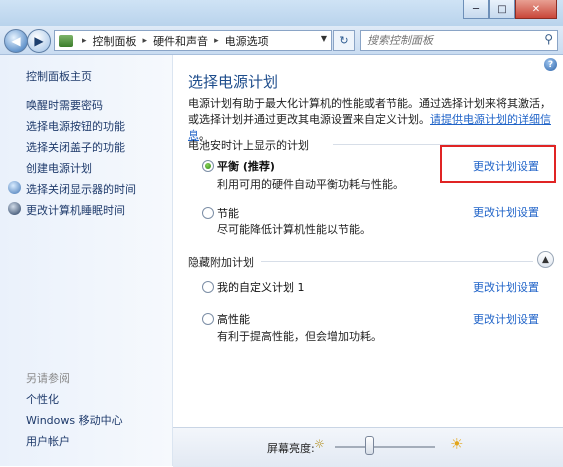  Describe the element at coordinates (506, 319) in the screenshot. I see `plan-high-performance-change-settings-link: 更改计划设置` at that location.